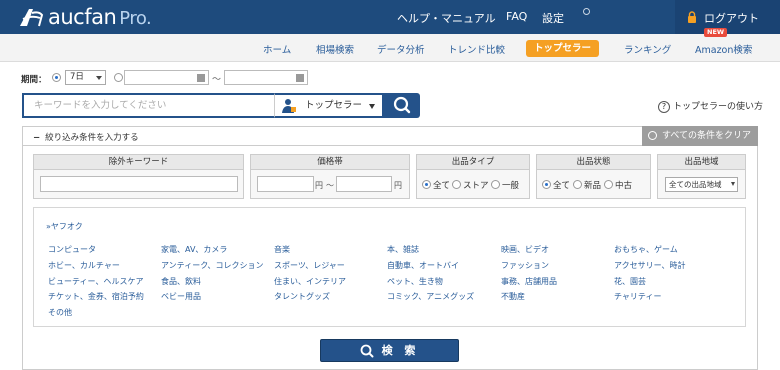 This screenshot has height=370, width=780. Describe the element at coordinates (456, 184) in the screenshot. I see `listing-type-store-radio` at that location.